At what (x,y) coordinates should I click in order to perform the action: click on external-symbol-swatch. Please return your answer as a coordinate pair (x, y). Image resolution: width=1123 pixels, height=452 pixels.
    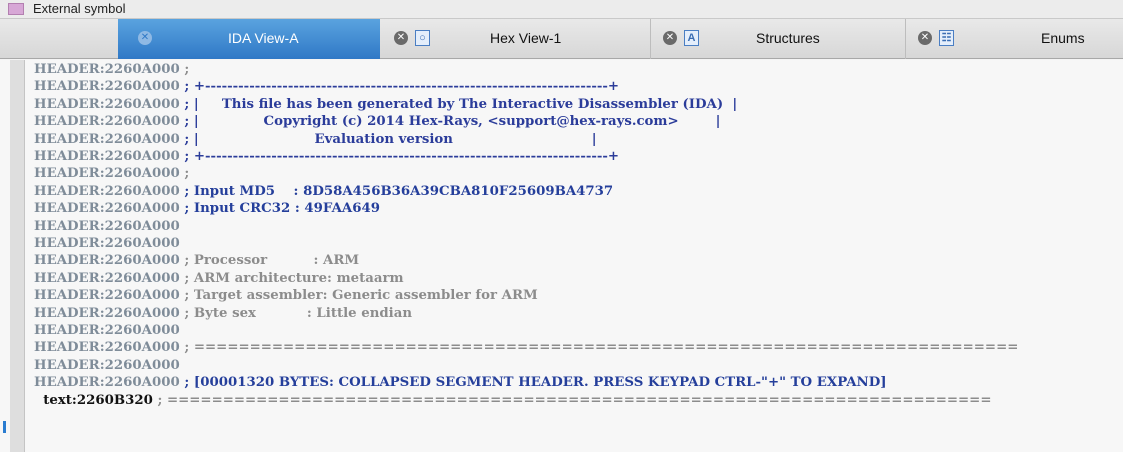
    Looking at the image, I should click on (16, 9).